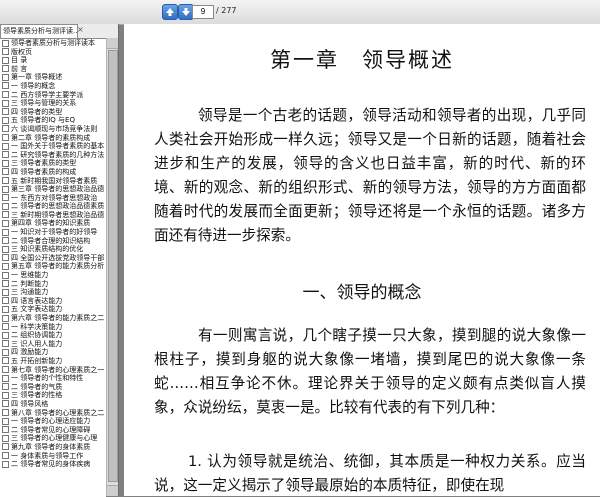 The height and width of the screenshot is (497, 600). I want to click on bookmark-label: 一 科学决策能力, so click(37, 326).